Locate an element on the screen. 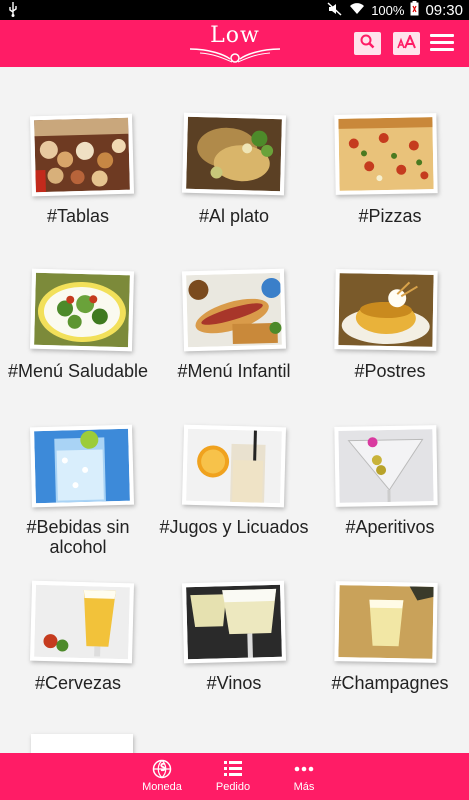 Image resolution: width=469 pixels, height=800 pixels. category-label: #Al plato is located at coordinates (234, 216).